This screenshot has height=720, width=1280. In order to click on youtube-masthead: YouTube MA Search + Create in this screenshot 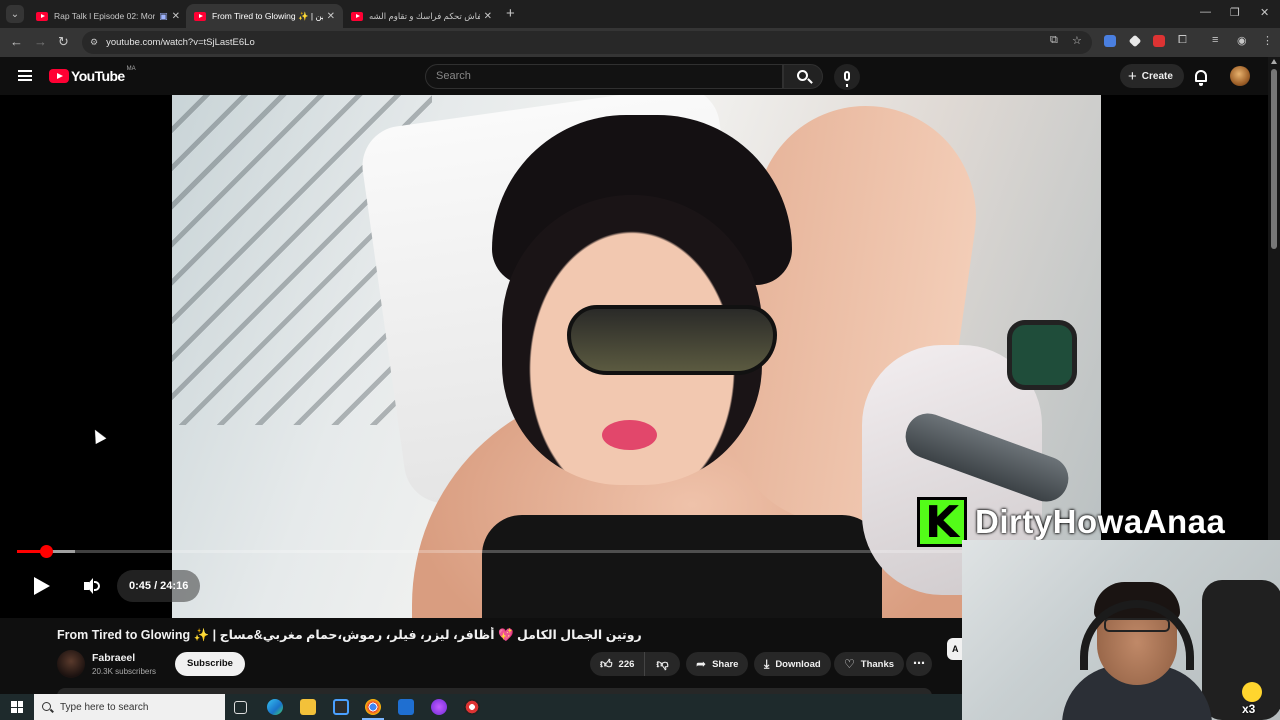, I will do `click(640, 76)`.